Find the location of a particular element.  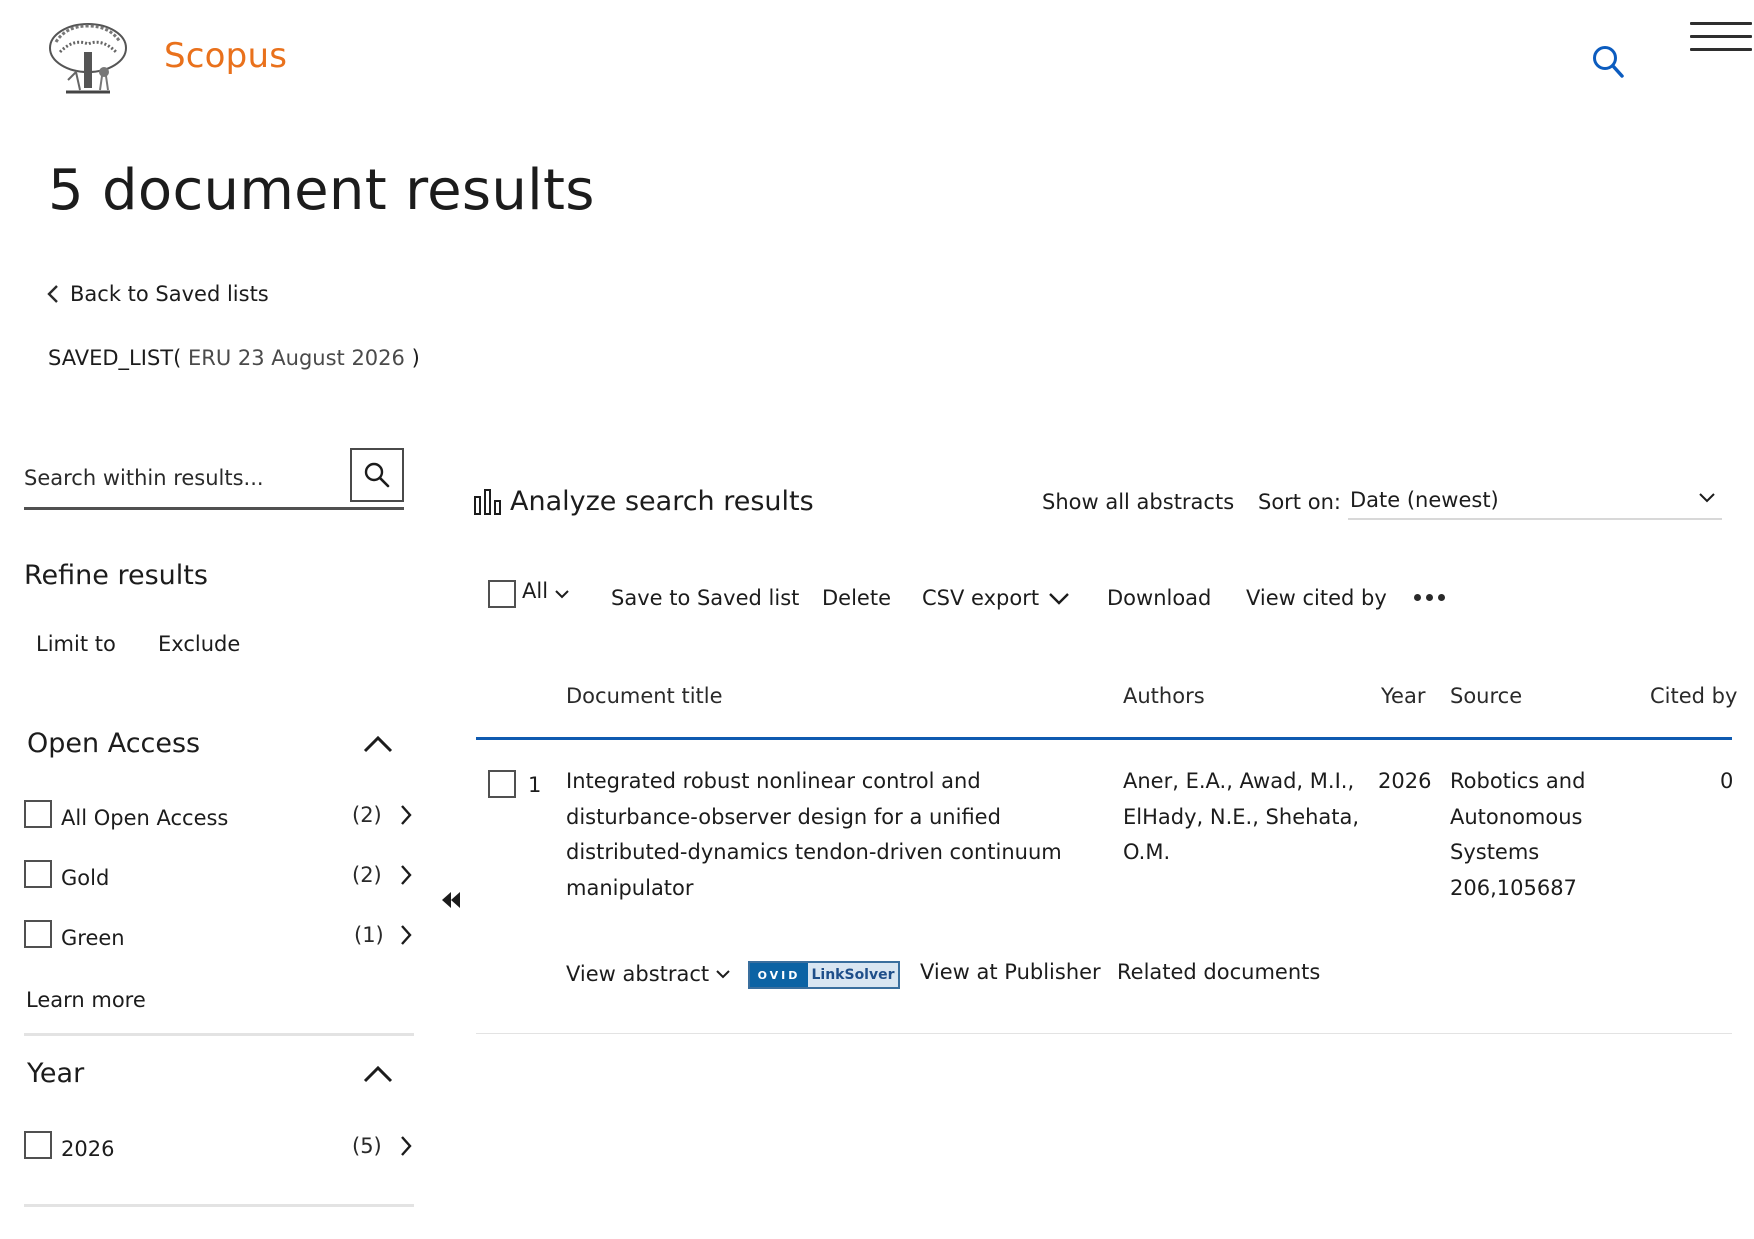

column-header-cited-by: Cited by is located at coordinates (1693, 696).